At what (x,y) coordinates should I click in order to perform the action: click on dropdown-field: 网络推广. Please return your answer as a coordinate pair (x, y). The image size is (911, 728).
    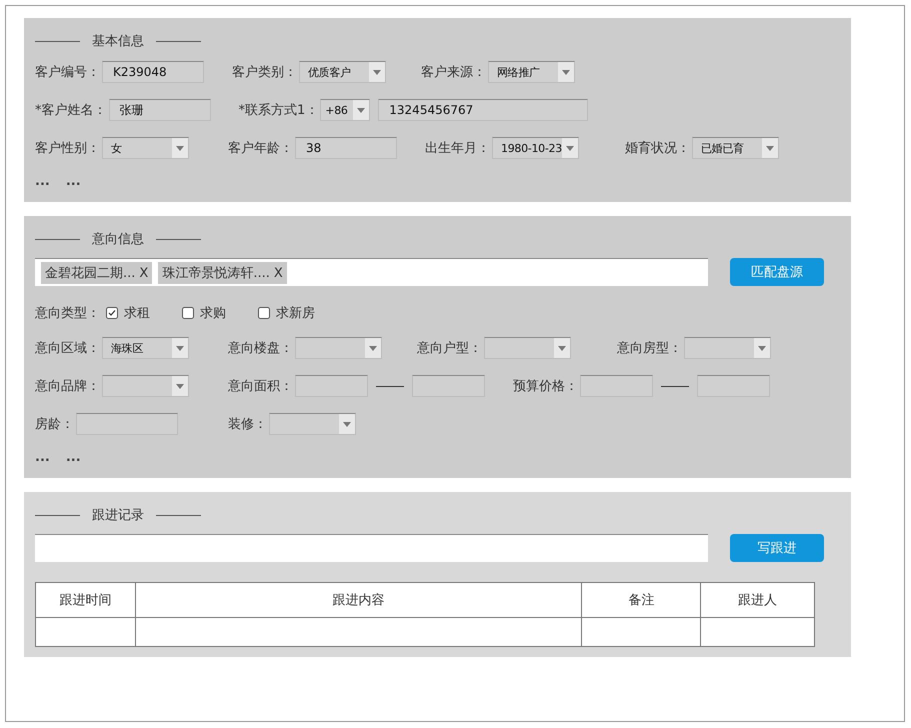
    Looking at the image, I should click on (531, 72).